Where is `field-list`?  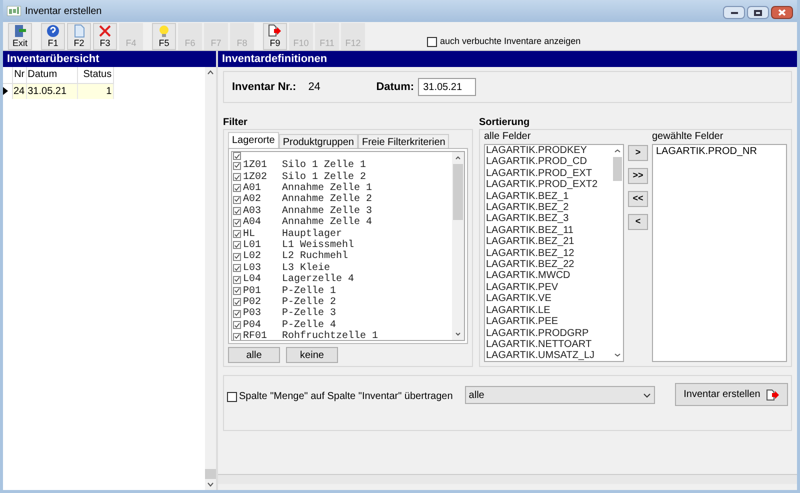 field-list is located at coordinates (554, 253).